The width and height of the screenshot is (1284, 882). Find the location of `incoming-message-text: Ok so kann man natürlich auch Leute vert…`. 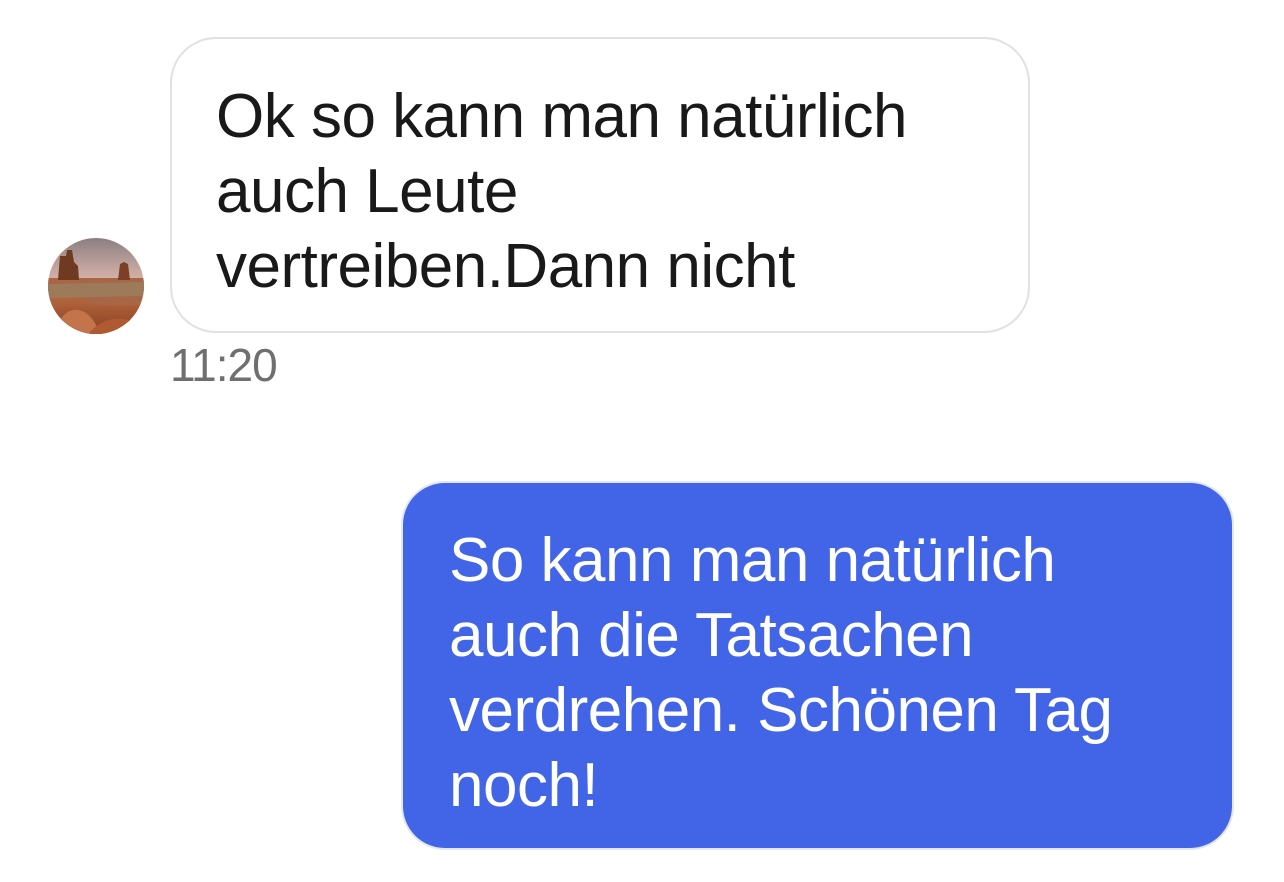

incoming-message-text: Ok so kann man natürlich auch Leute vert… is located at coordinates (562, 191).